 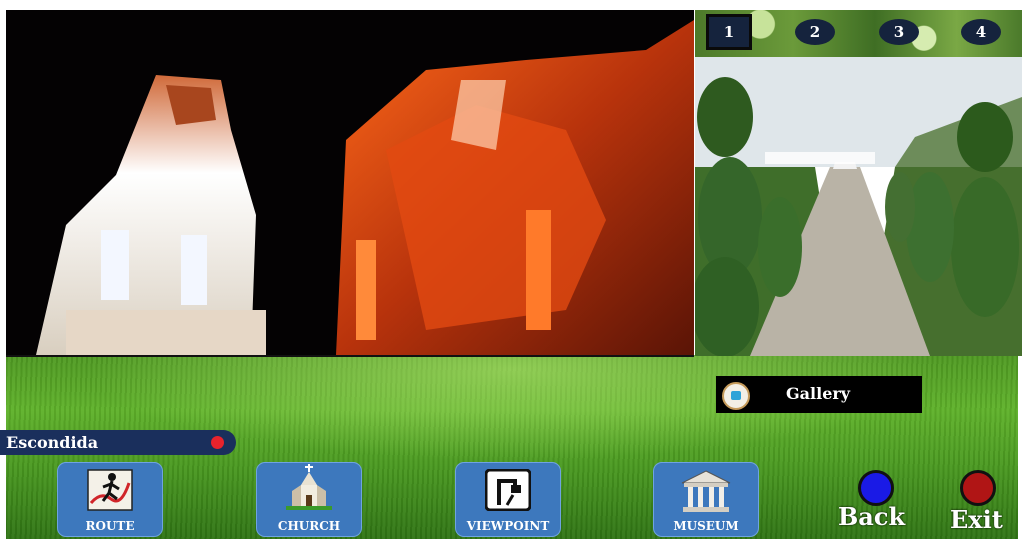 What do you see at coordinates (508, 526) in the screenshot?
I see `viewpoint-label: VIEWPOINT` at bounding box center [508, 526].